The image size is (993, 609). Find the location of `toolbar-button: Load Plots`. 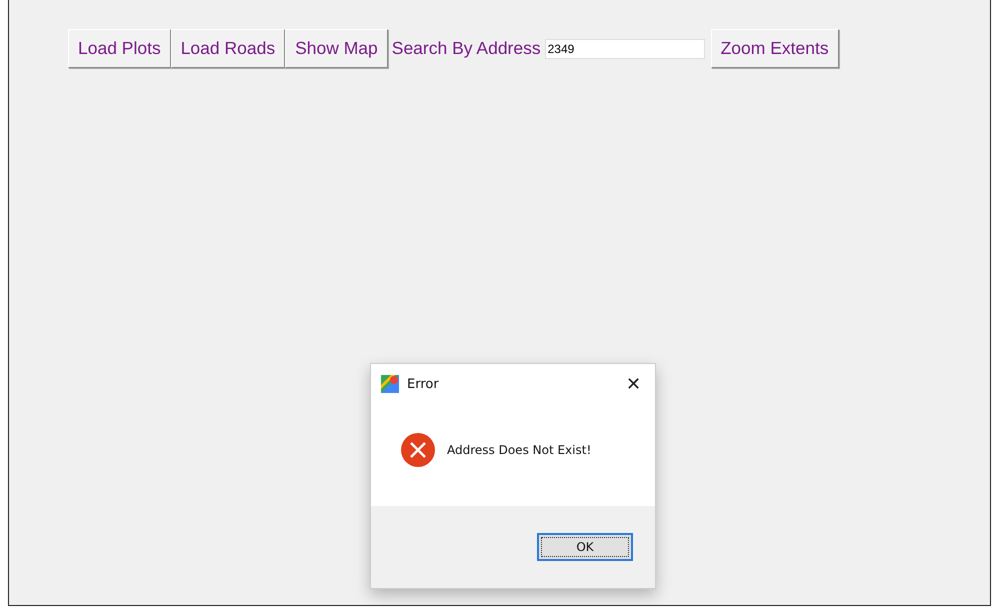

toolbar-button: Load Plots is located at coordinates (119, 48).